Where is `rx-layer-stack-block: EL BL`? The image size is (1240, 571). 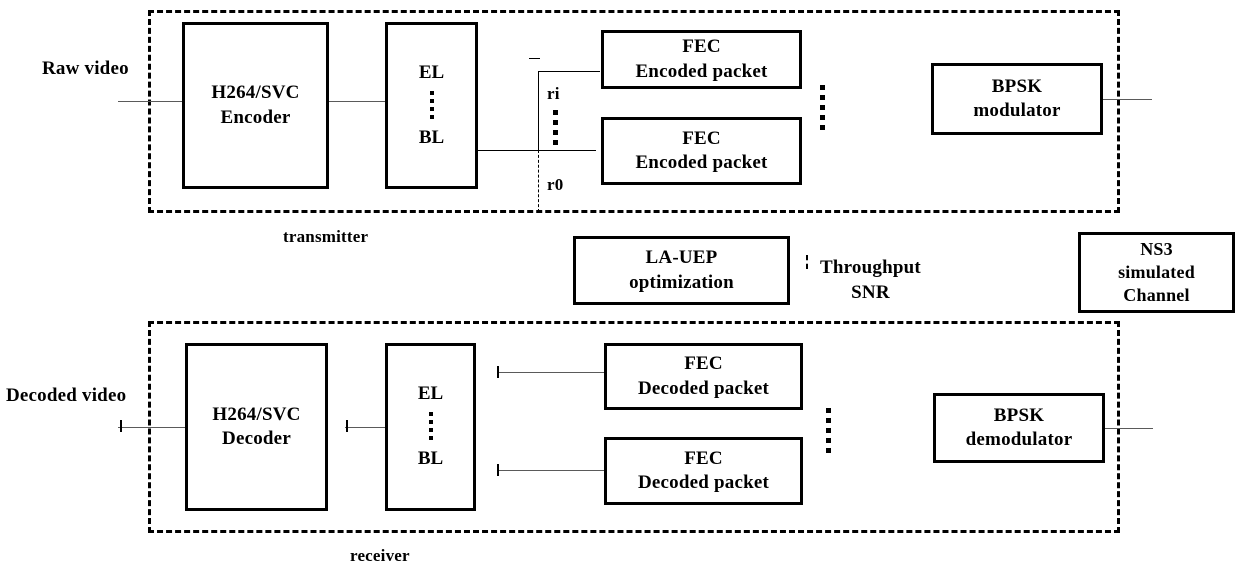
rx-layer-stack-block: EL BL is located at coordinates (430, 427).